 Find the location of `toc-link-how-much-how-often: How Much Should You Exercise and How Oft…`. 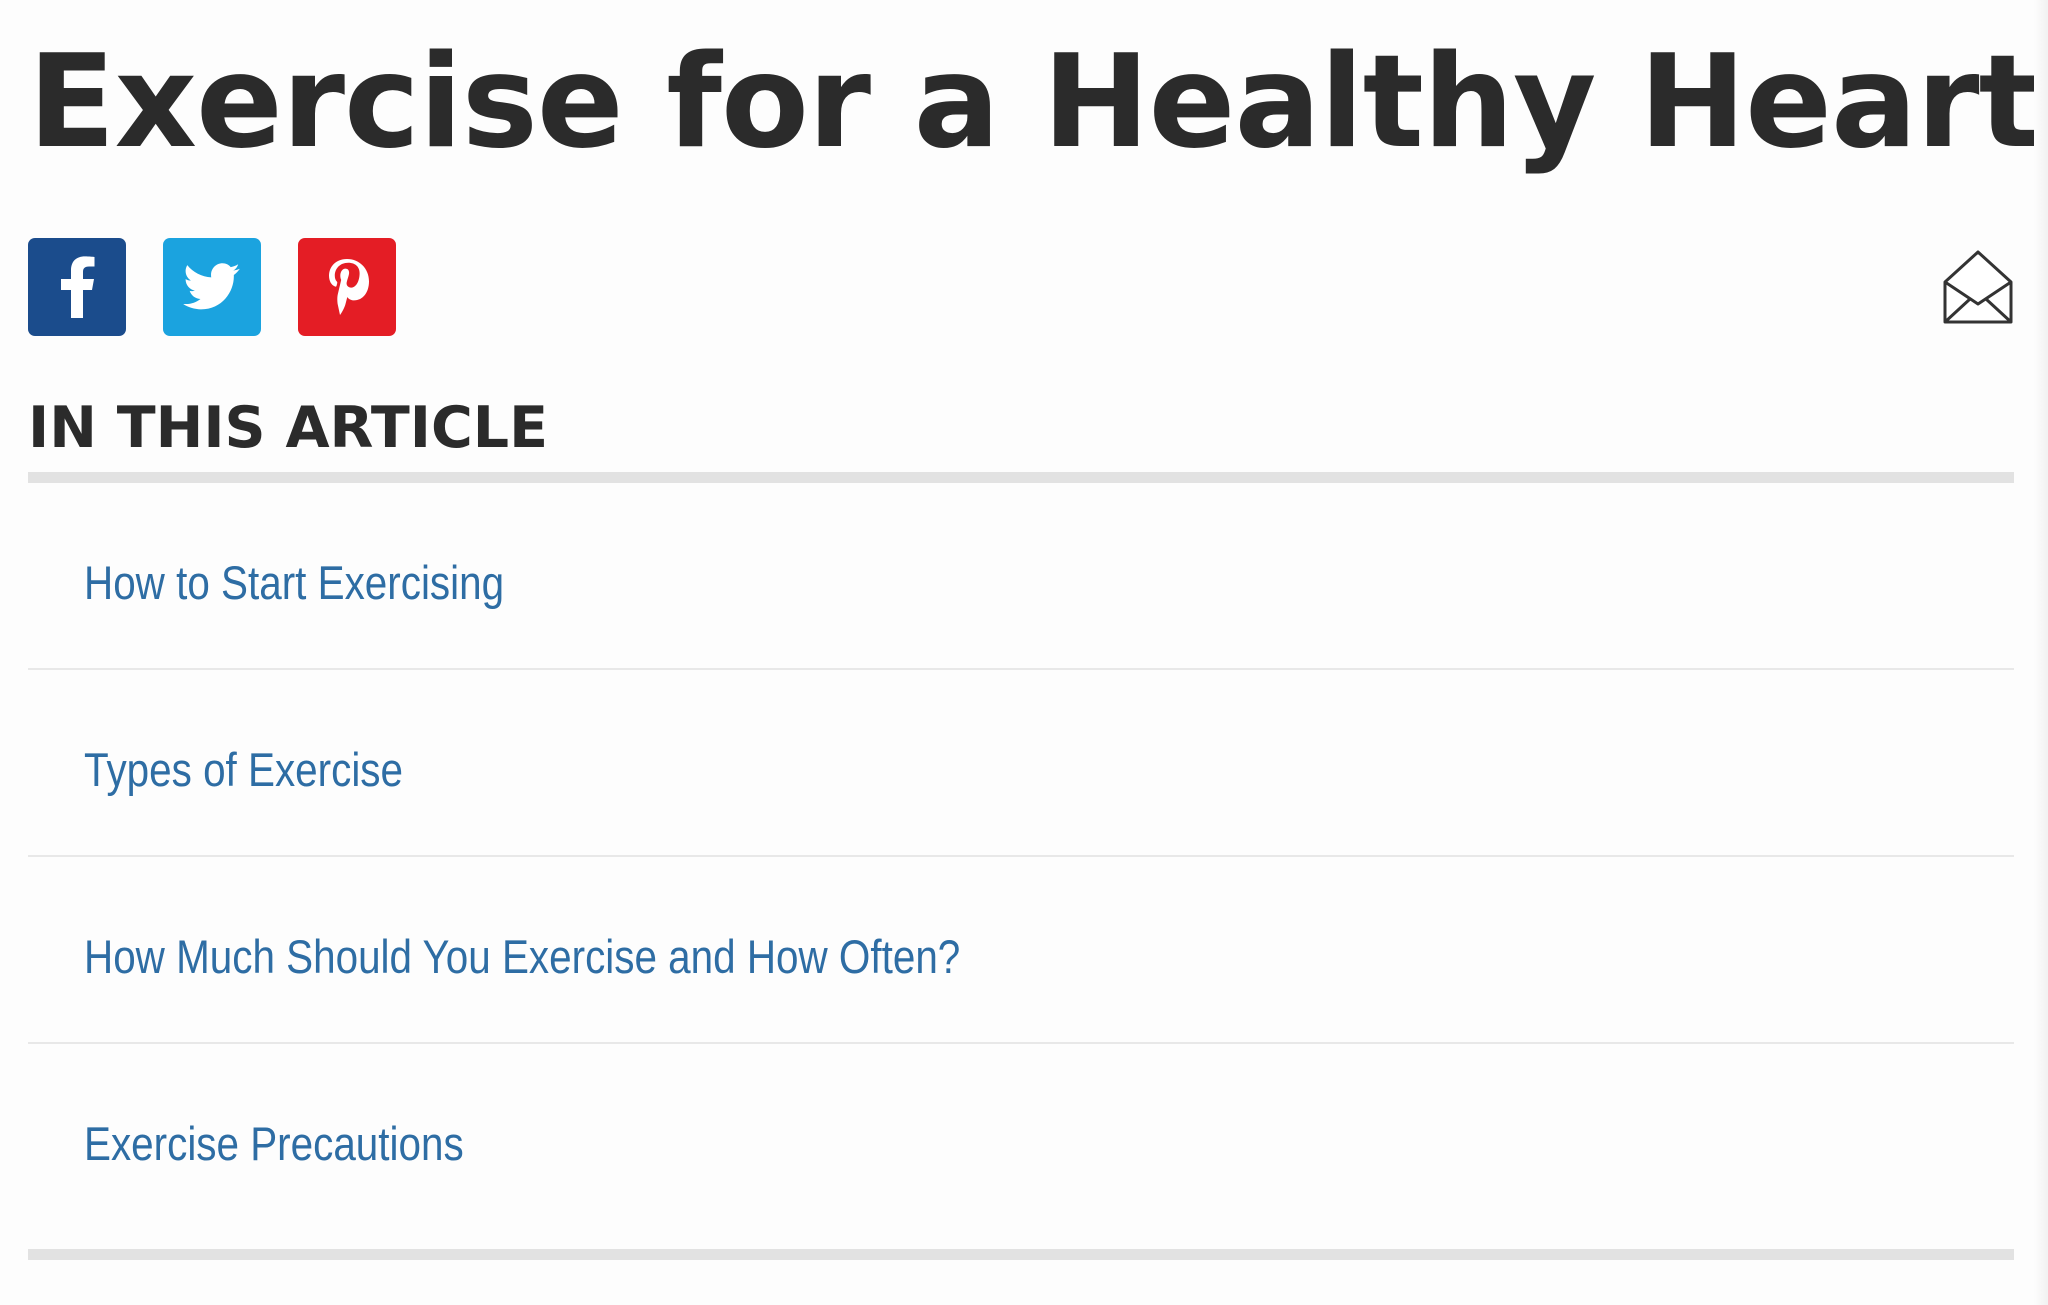

toc-link-how-much-how-often: How Much Should You Exercise and How Oft… is located at coordinates (522, 957).